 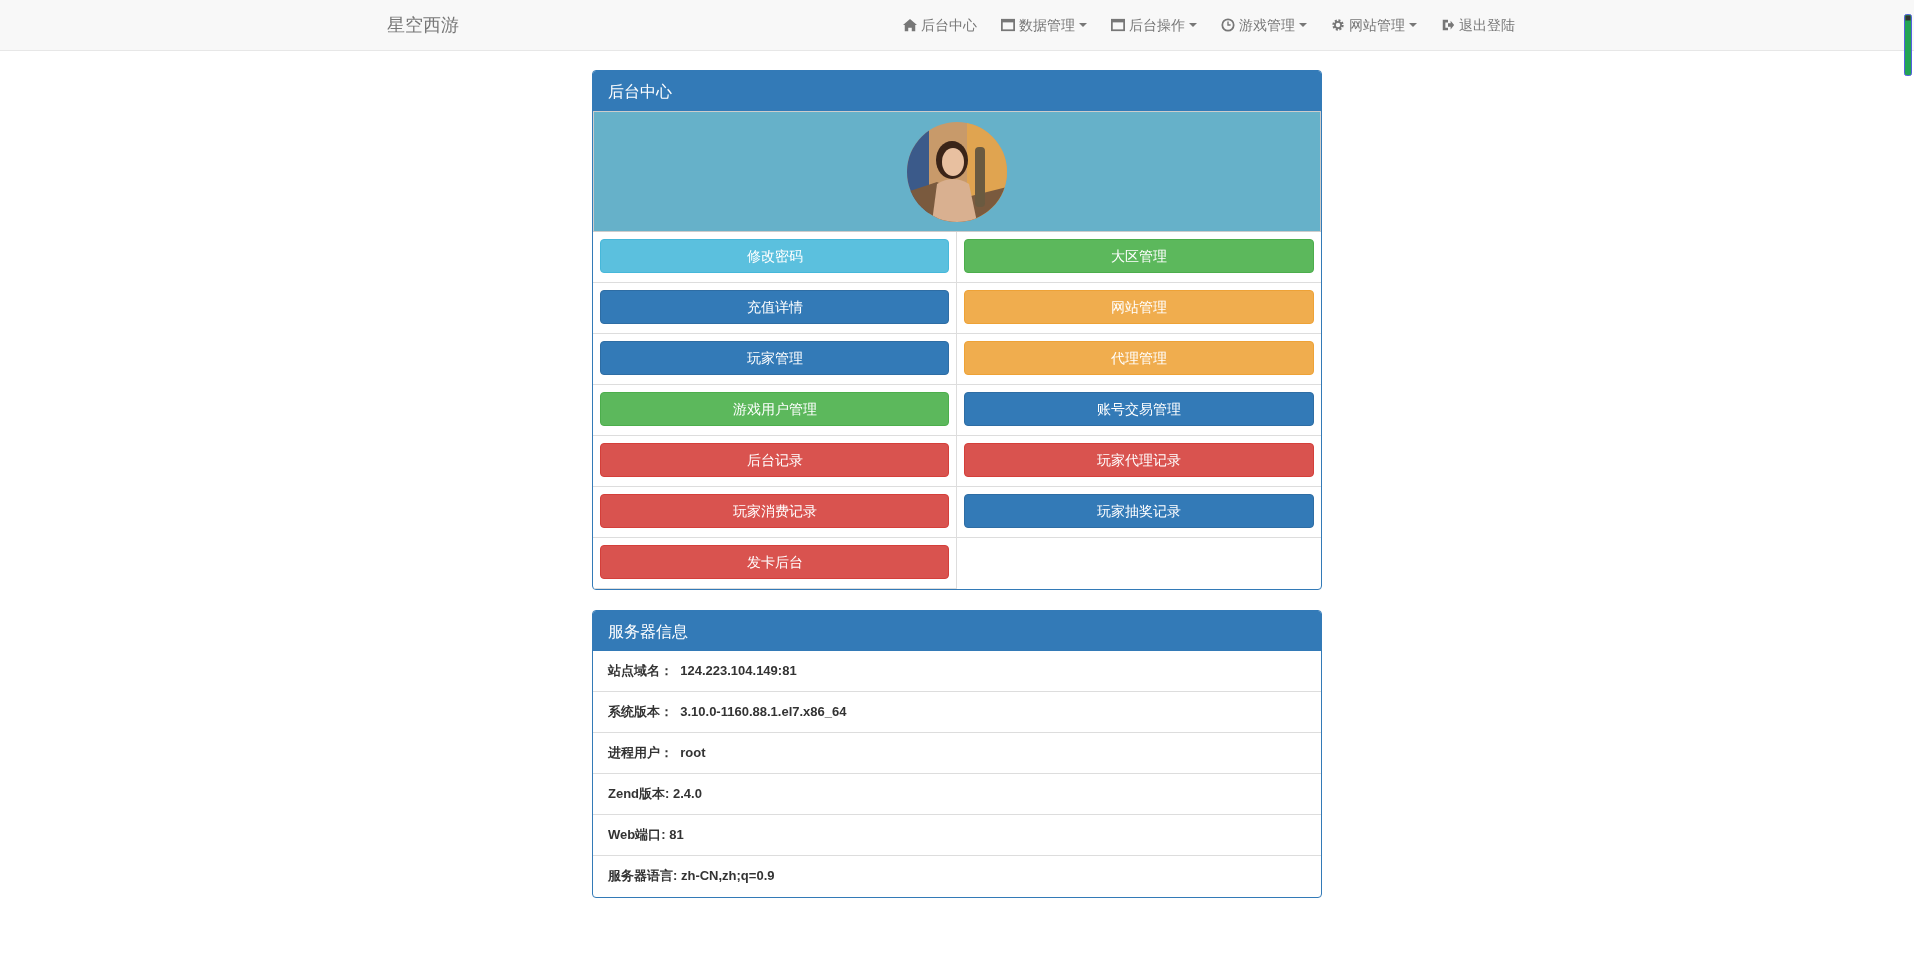 I want to click on info-row: 站点域名： 124.223.104.149:81, so click(x=957, y=671).